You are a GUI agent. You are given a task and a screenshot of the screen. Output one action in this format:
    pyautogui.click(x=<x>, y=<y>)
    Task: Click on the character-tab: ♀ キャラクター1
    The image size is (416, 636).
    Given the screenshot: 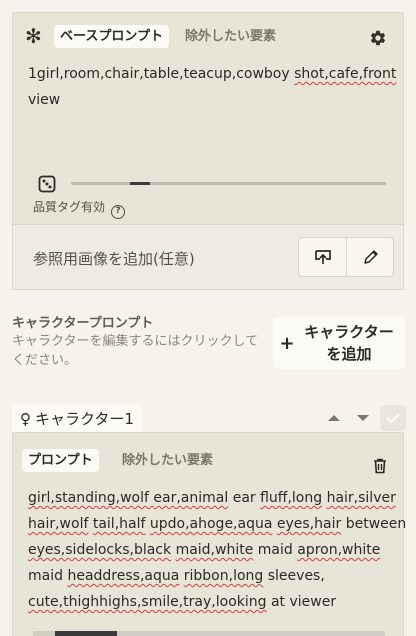 What is the action you would take?
    pyautogui.click(x=77, y=418)
    